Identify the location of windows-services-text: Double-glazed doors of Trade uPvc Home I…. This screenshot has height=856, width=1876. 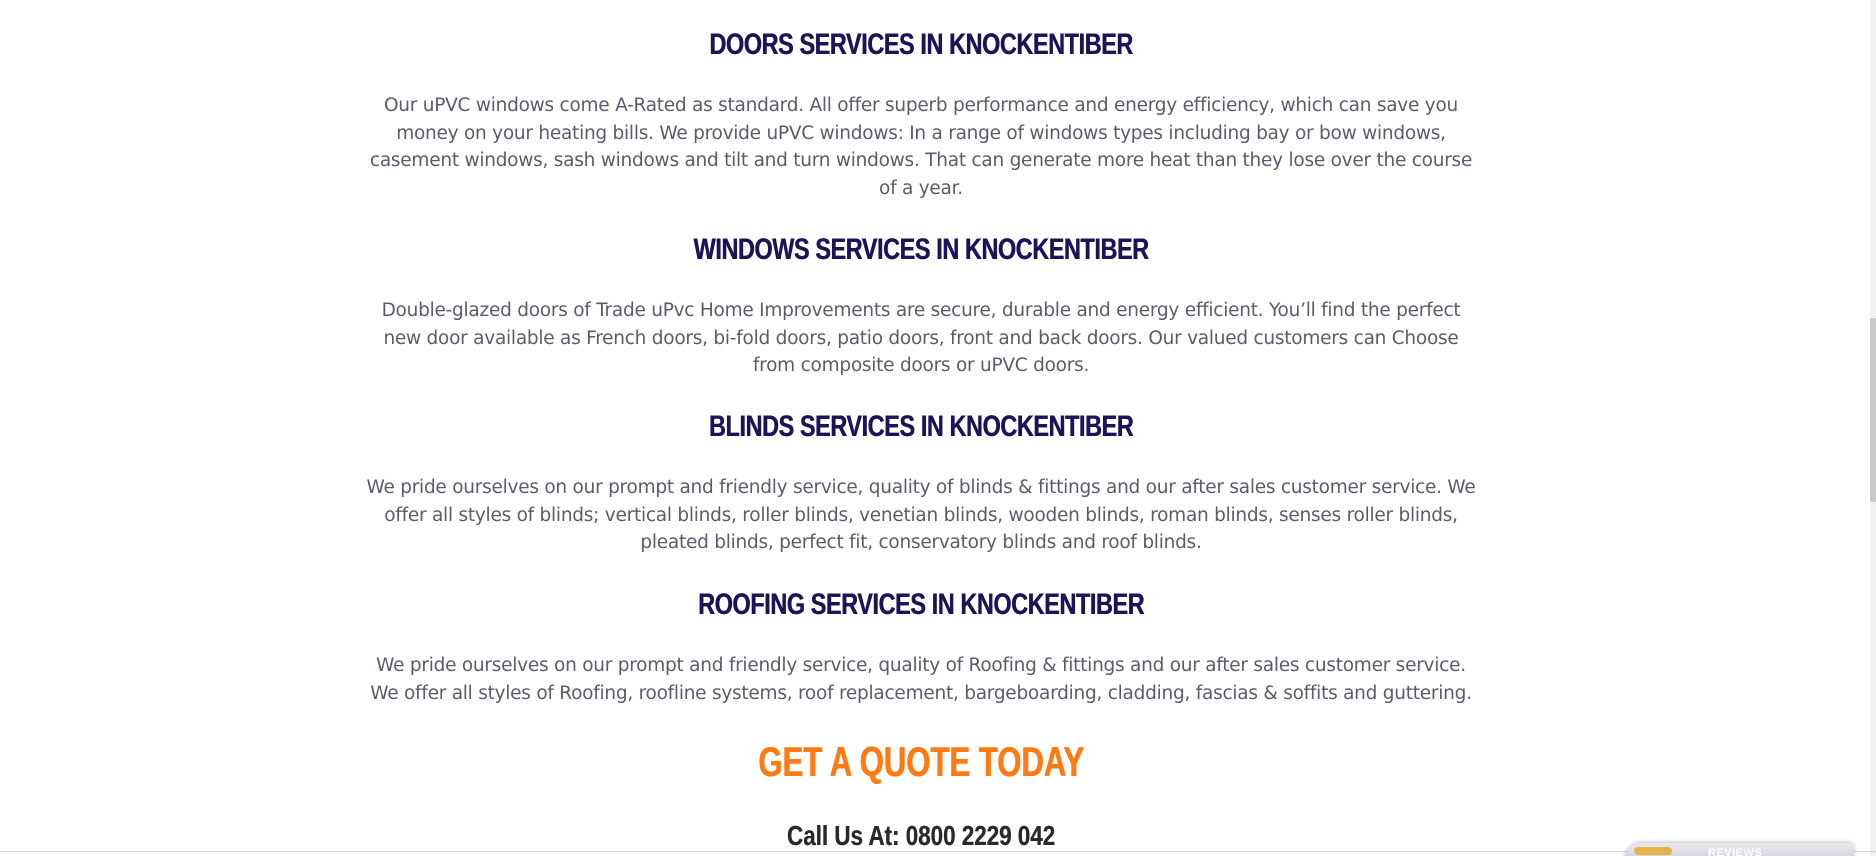
(921, 338).